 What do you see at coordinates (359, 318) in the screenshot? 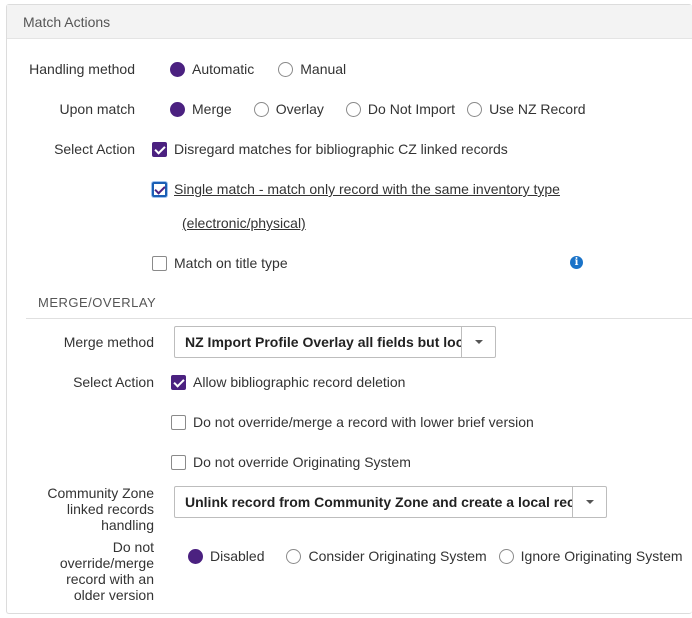
I see `section-divider` at bounding box center [359, 318].